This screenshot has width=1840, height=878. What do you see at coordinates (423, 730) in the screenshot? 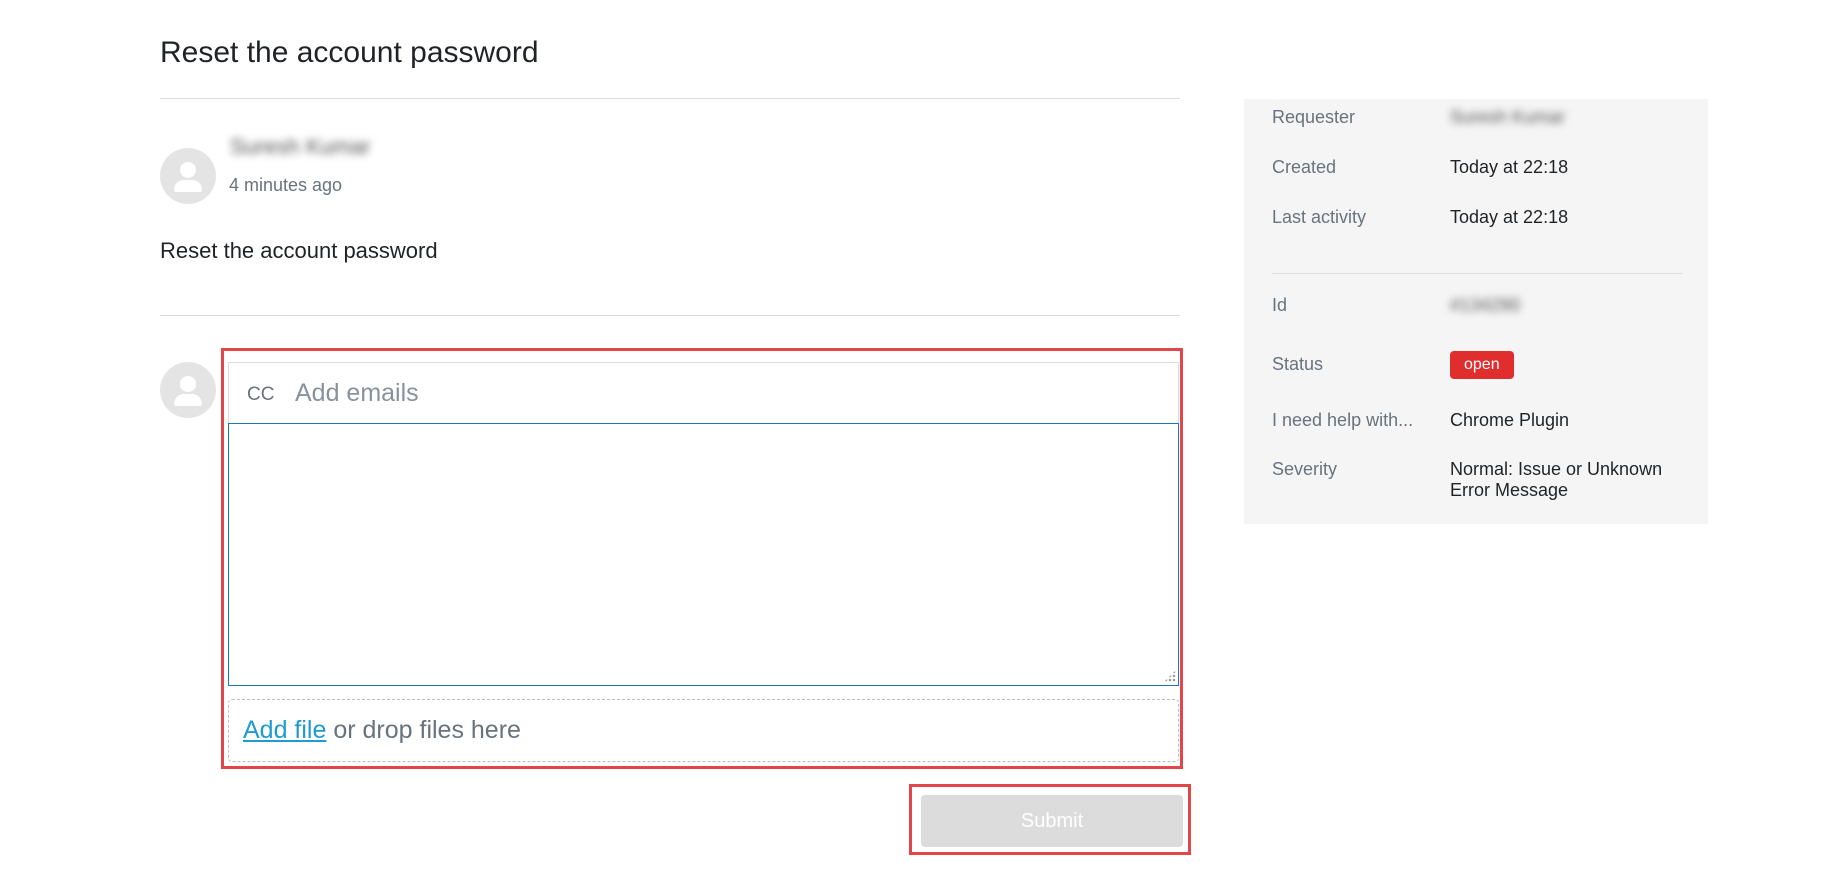
I see `drop-files-text: or drop files here` at bounding box center [423, 730].